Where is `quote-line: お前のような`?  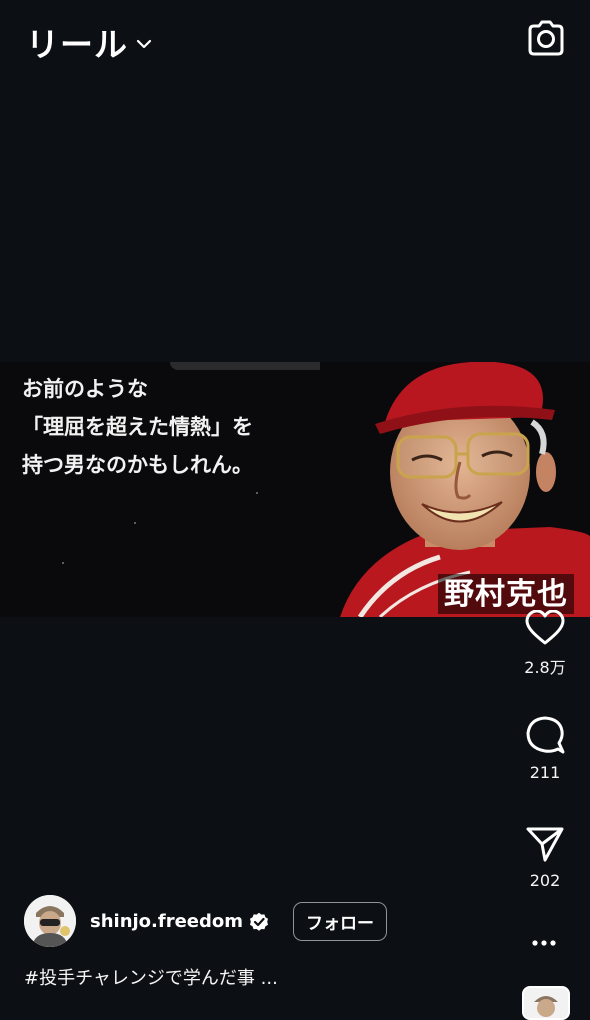 quote-line: お前のような is located at coordinates (85, 388).